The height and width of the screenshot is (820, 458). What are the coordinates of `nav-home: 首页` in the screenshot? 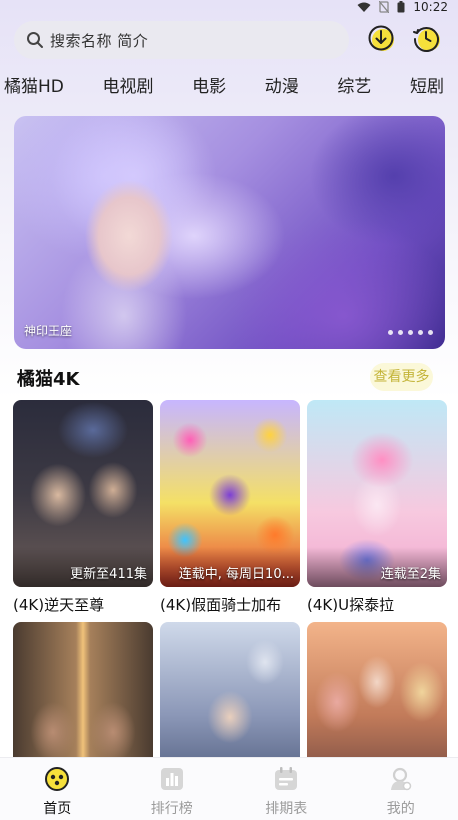 It's located at (57, 788).